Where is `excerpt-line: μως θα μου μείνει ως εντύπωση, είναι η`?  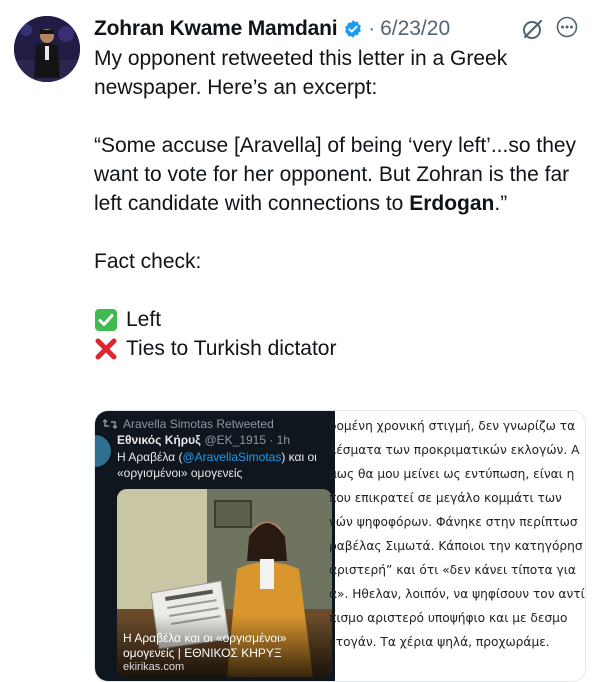 excerpt-line: μως θα μου μείνει ως εντύπωση, είναι η is located at coordinates (452, 474).